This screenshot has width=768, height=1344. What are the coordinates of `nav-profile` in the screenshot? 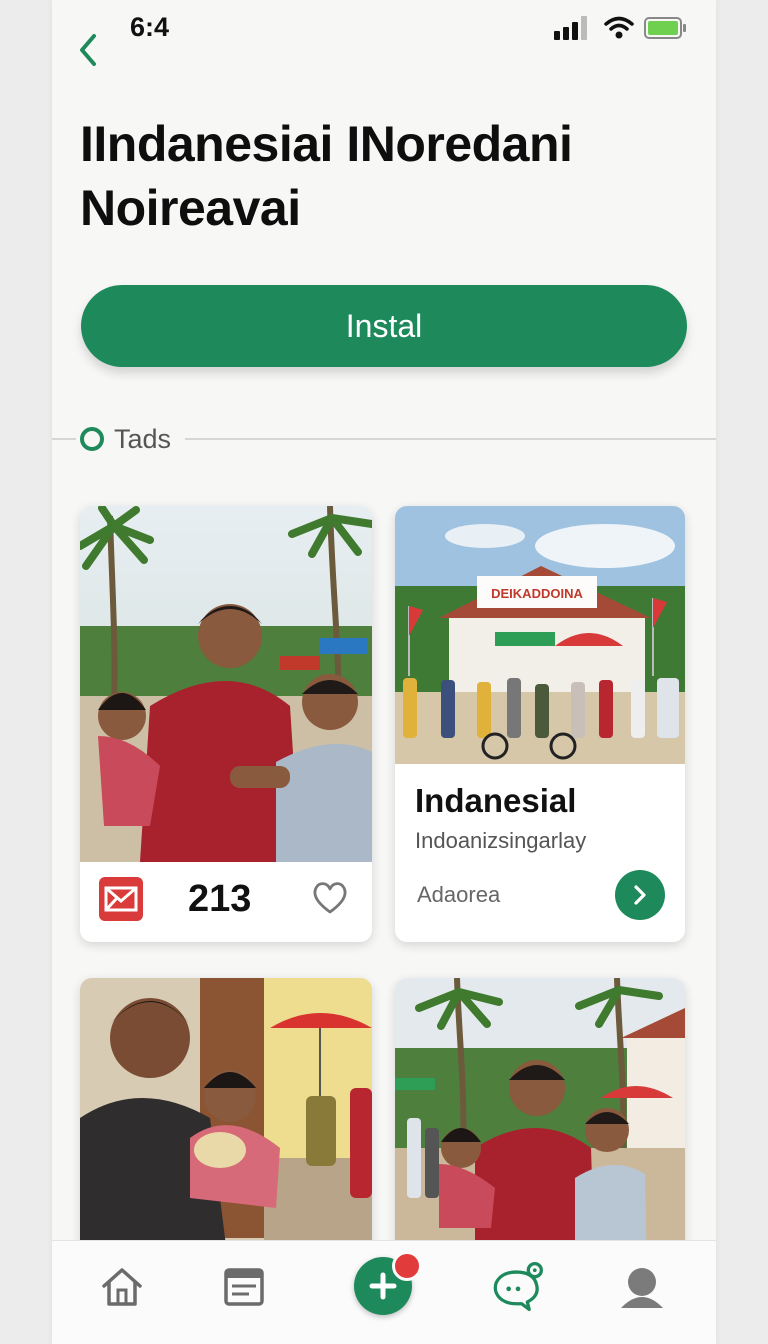 It's located at (642, 1287).